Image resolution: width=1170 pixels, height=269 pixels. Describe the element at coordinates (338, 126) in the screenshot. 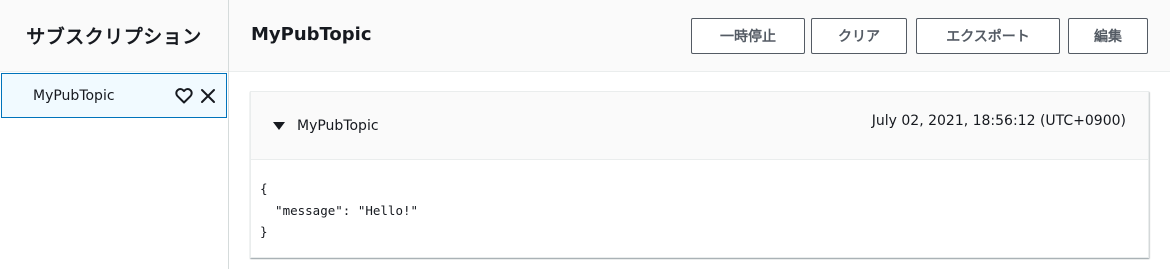

I see `message-topic: MyPubTopic` at that location.